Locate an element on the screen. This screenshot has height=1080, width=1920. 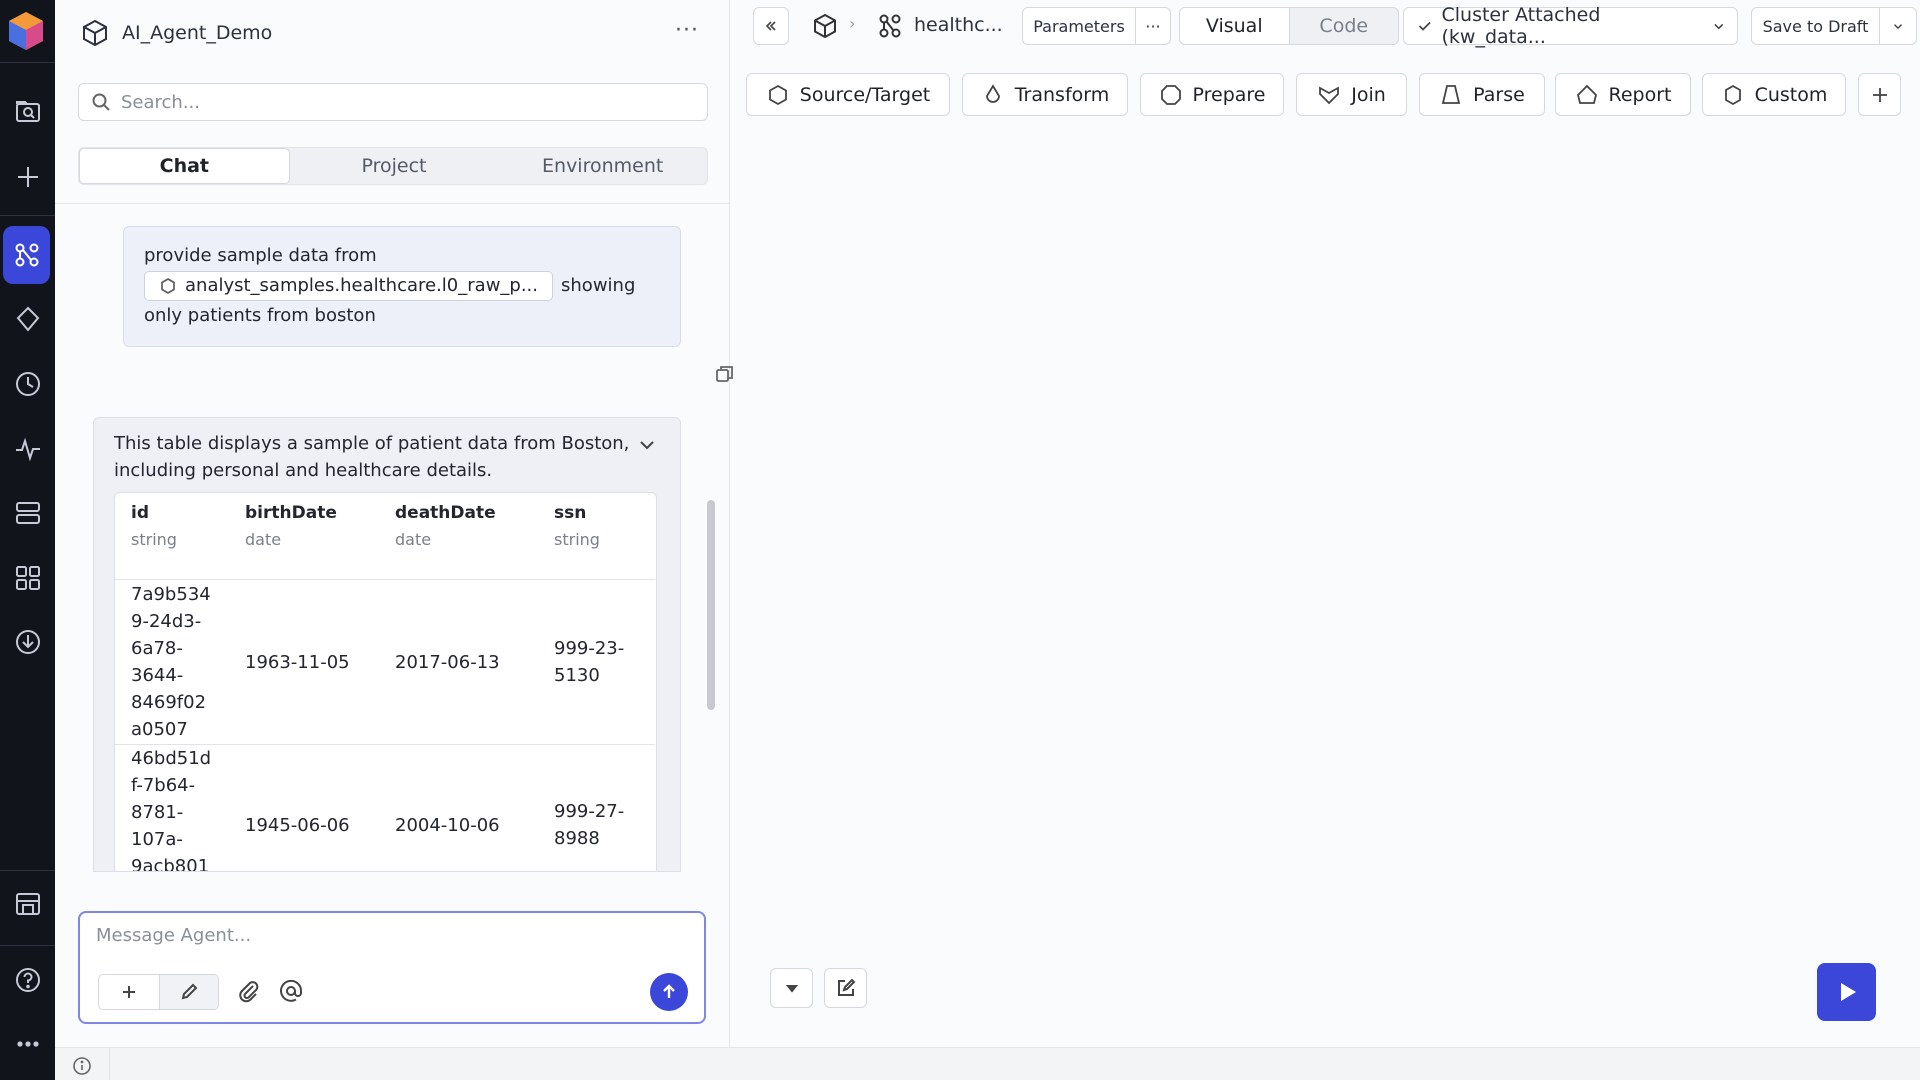
column-type: date is located at coordinates (413, 539).